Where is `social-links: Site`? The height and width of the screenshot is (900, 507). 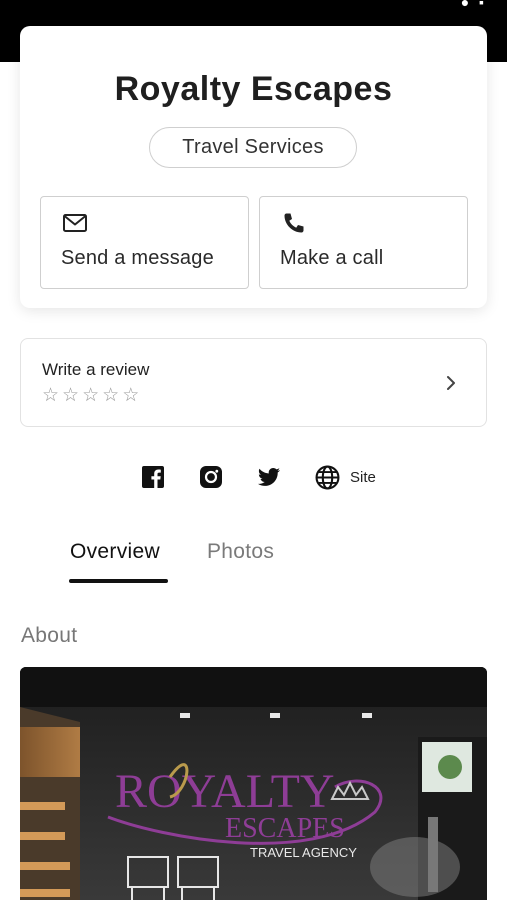 social-links: Site is located at coordinates (258, 477).